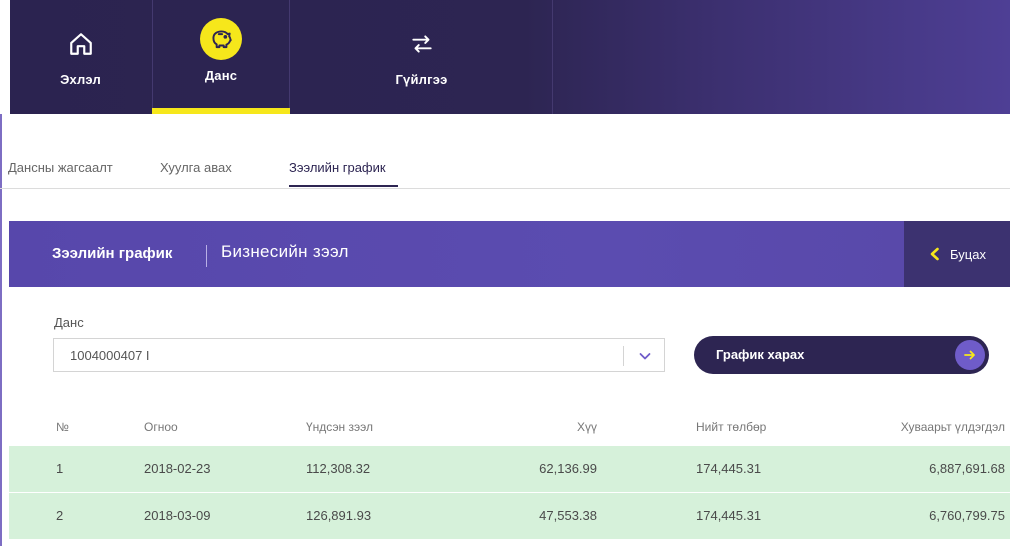 This screenshot has height=546, width=1010. What do you see at coordinates (206, 256) in the screenshot?
I see `header-divider` at bounding box center [206, 256].